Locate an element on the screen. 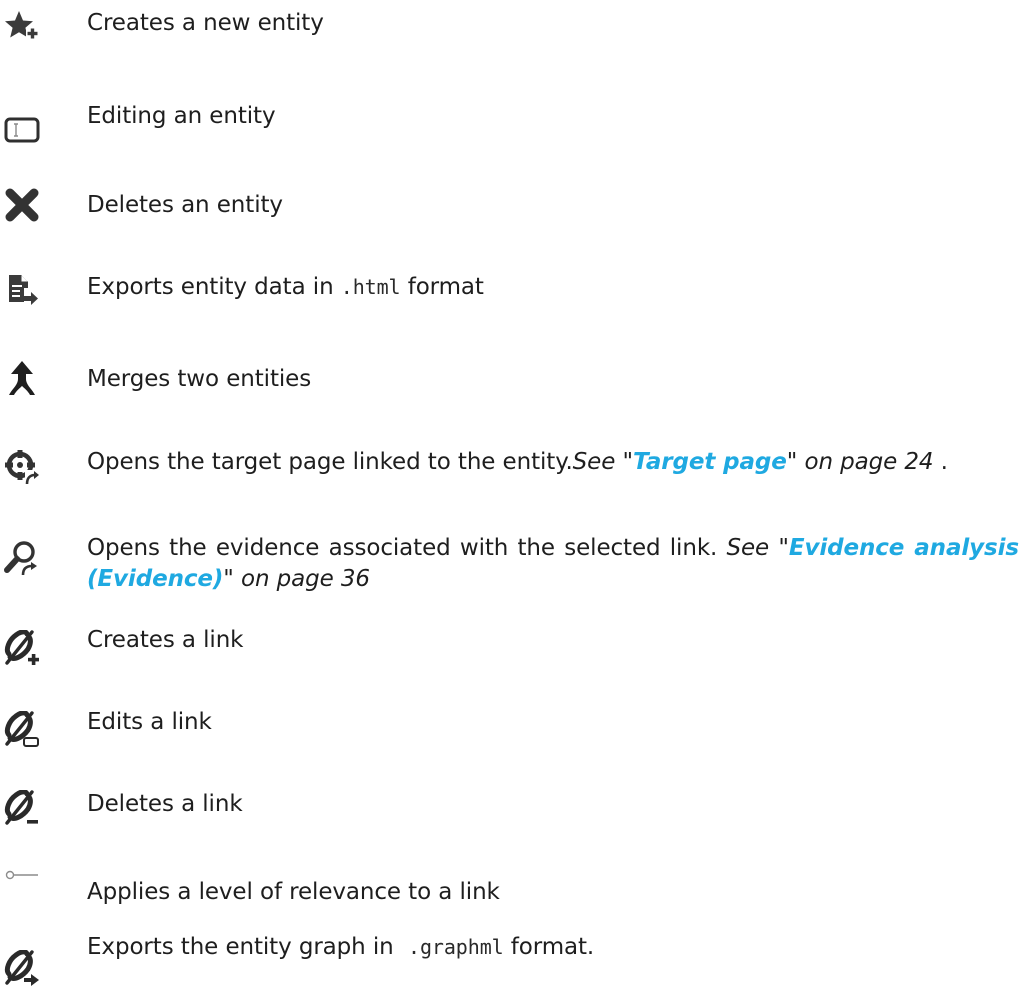 This screenshot has height=1002, width=1025. link-plus-icon is located at coordinates (22, 648).